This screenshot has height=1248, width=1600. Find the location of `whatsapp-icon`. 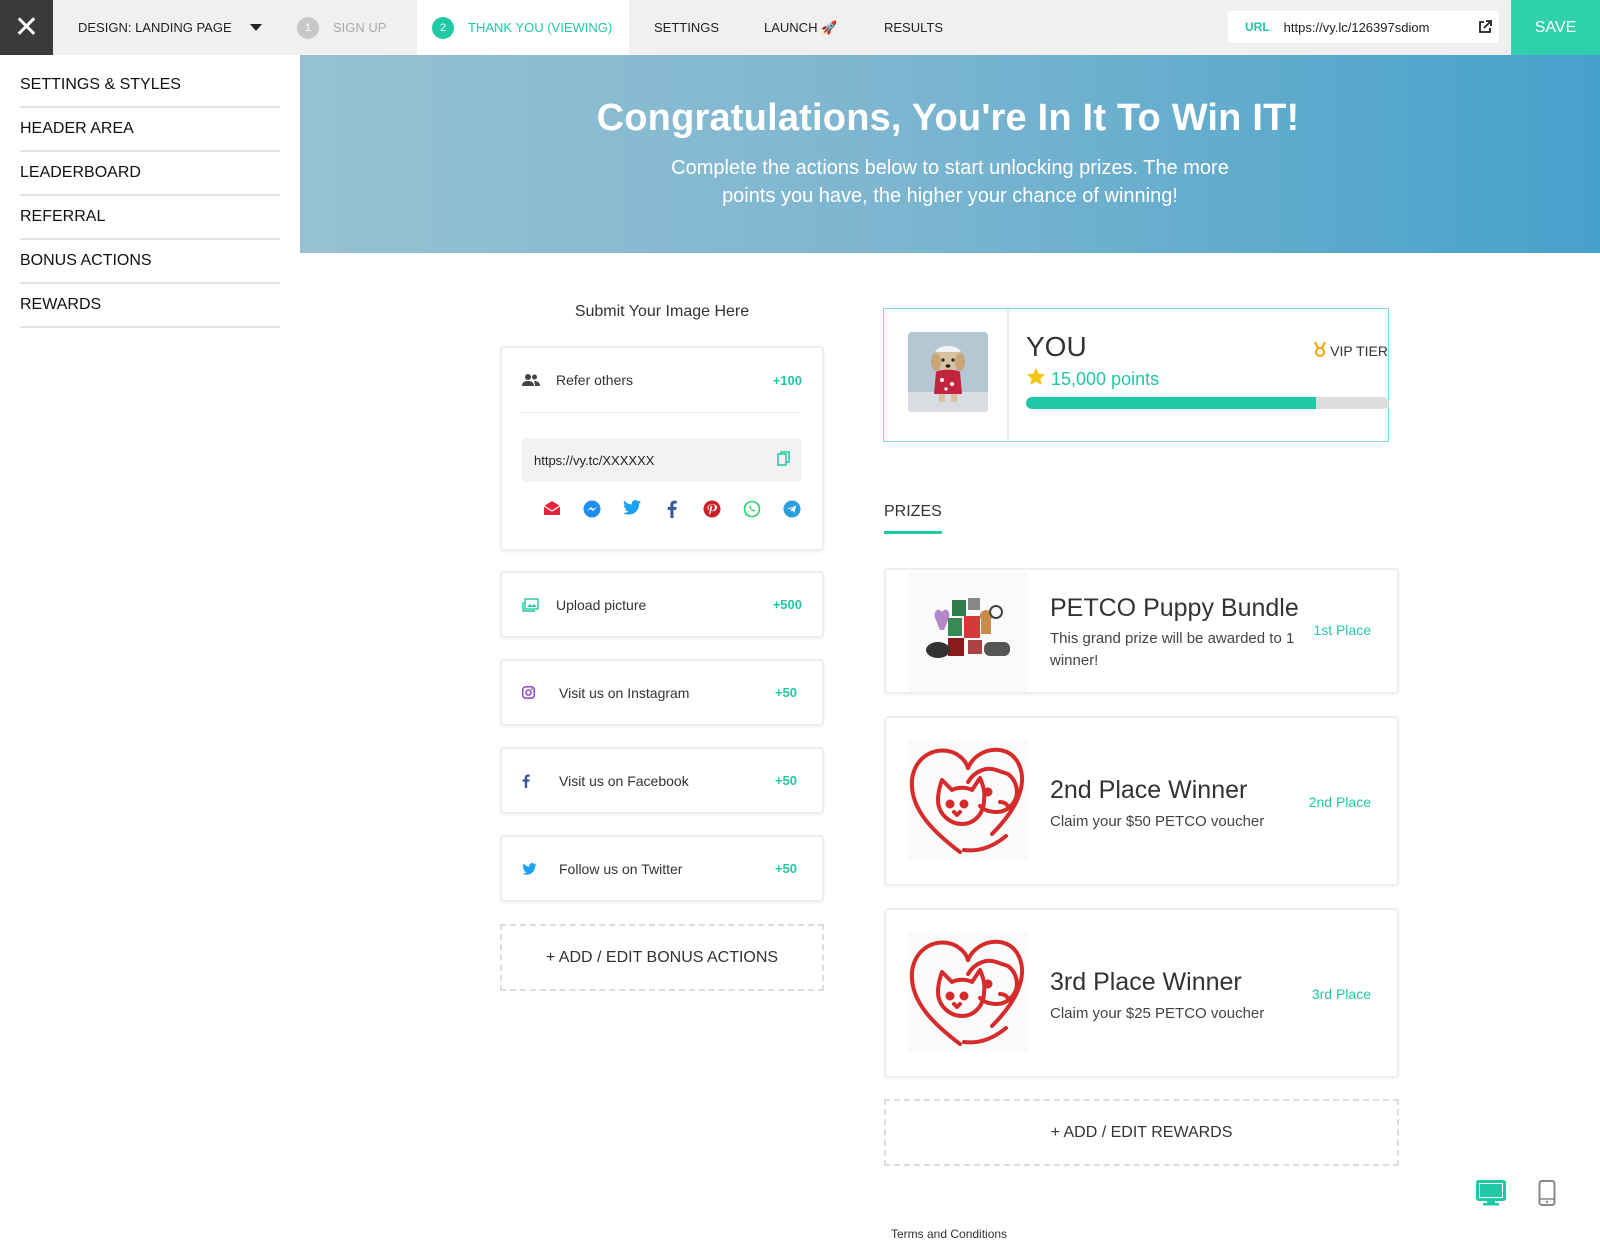

whatsapp-icon is located at coordinates (752, 509).